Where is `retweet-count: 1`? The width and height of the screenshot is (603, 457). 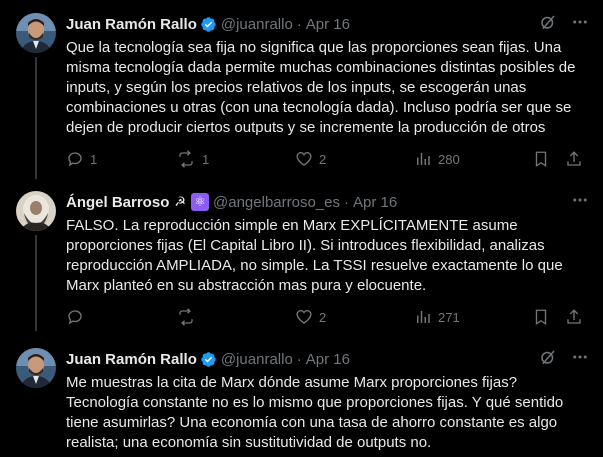 retweet-count: 1 is located at coordinates (206, 159).